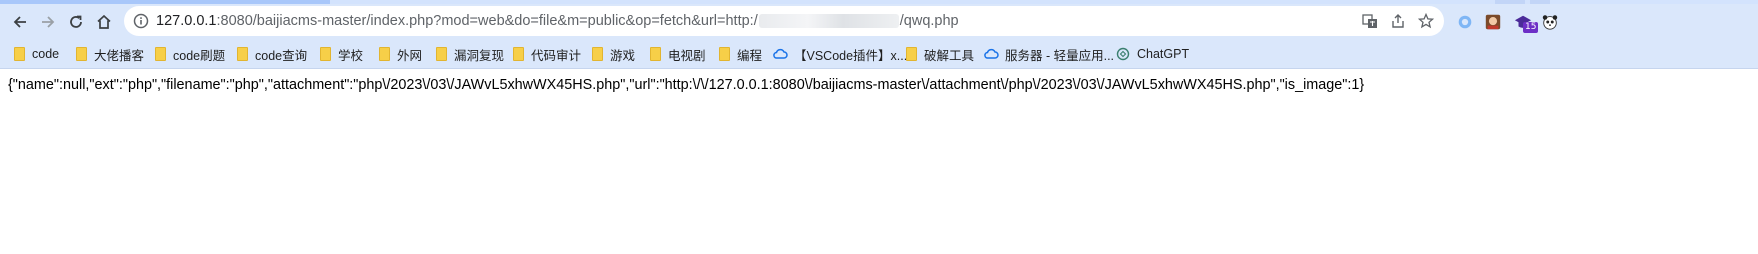 The height and width of the screenshot is (254, 1758). I want to click on bookmark-label: 电视剧, so click(687, 55).